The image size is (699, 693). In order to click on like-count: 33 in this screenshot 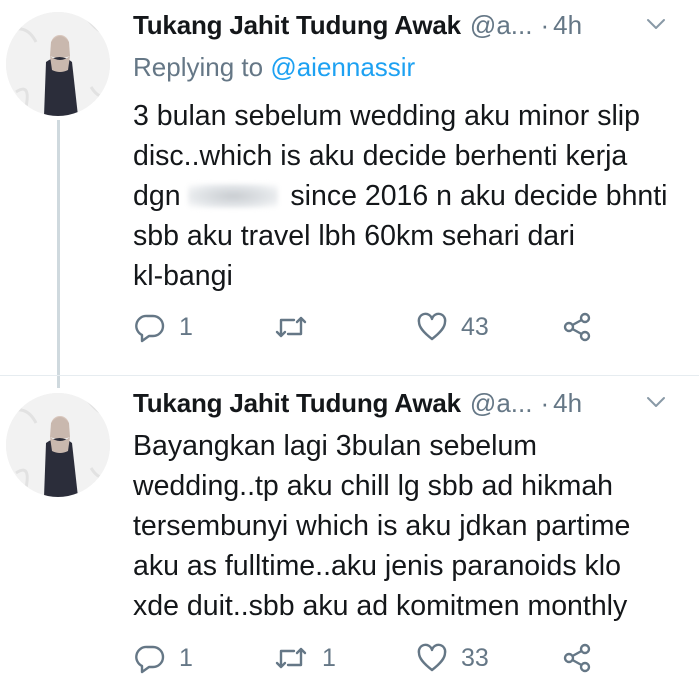, I will do `click(475, 657)`.